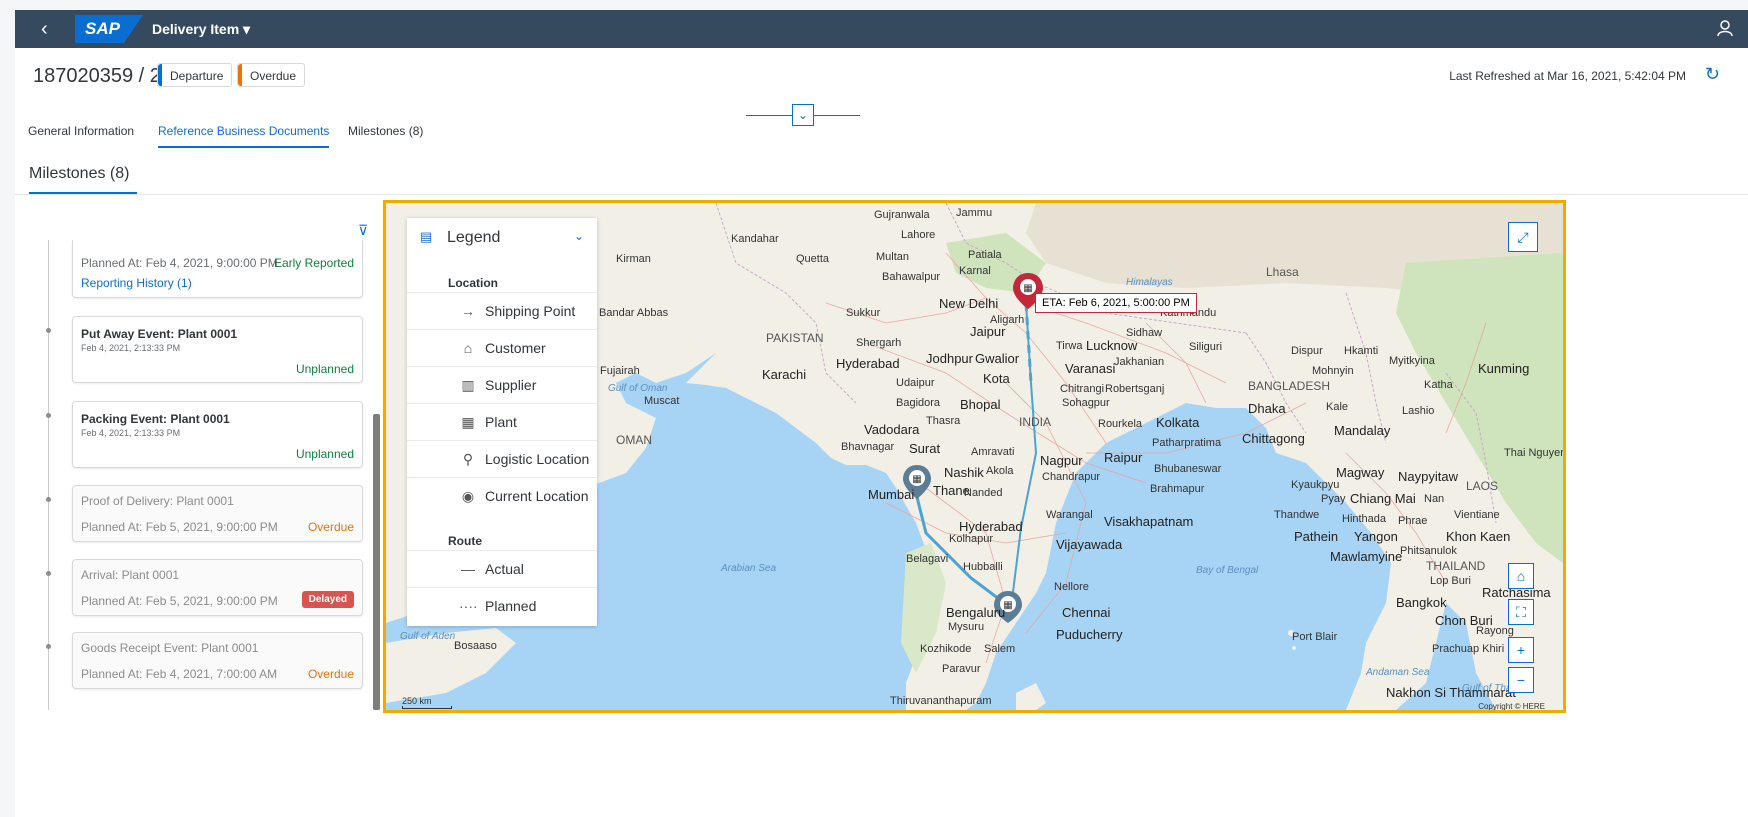  I want to click on map-label: Bagidora, so click(918, 403).